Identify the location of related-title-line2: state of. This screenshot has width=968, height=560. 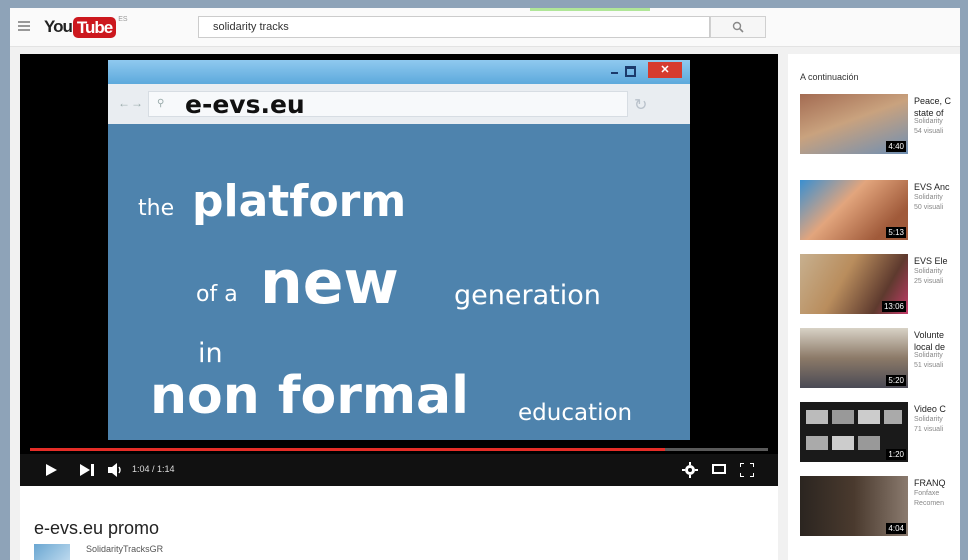
(929, 113).